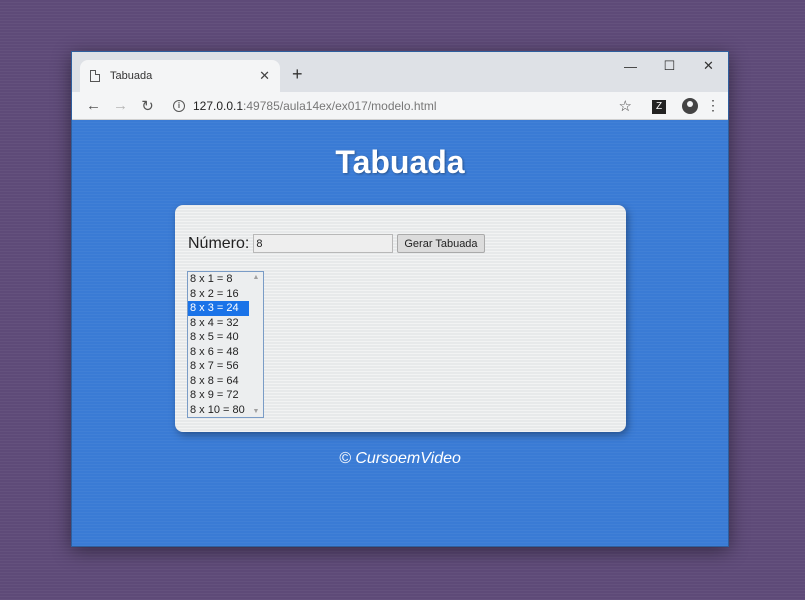  Describe the element at coordinates (400, 72) in the screenshot. I see `tab-bar: Tabuada ✕ + — ☐ ✕` at that location.